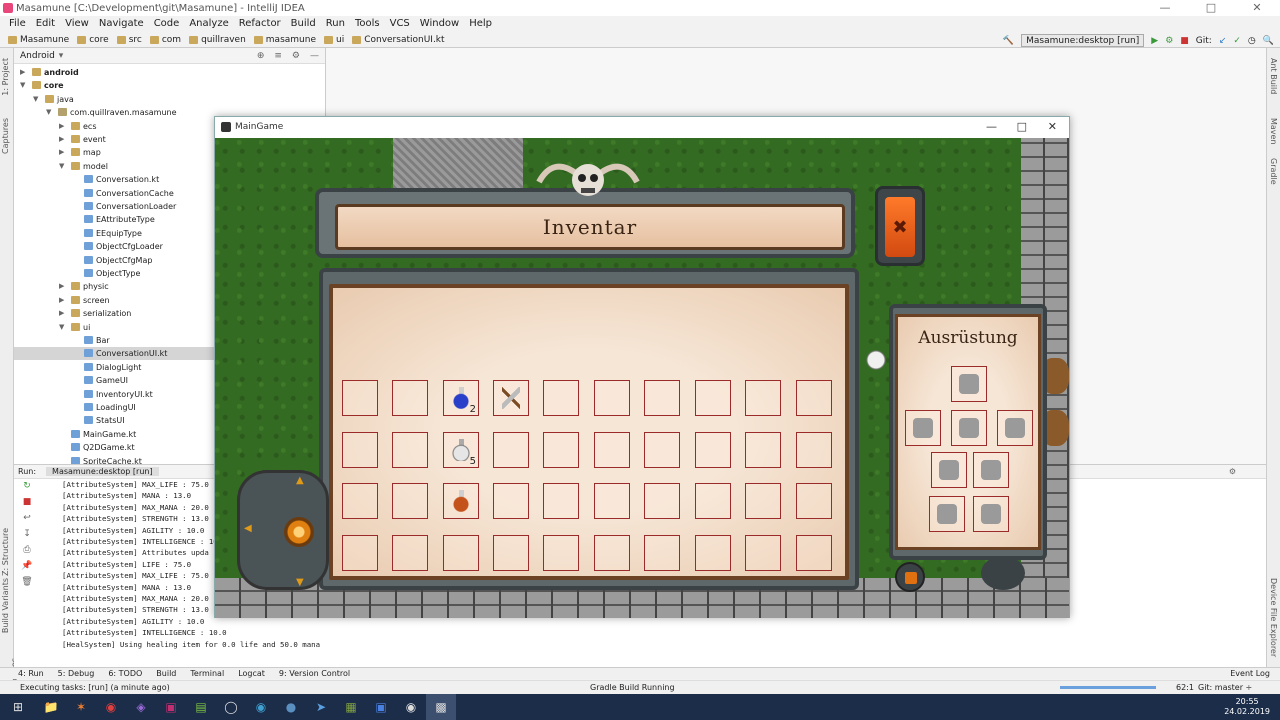 The width and height of the screenshot is (1280, 720). Describe the element at coordinates (1237, 41) in the screenshot. I see `vcs-commit-icon: ✓` at that location.